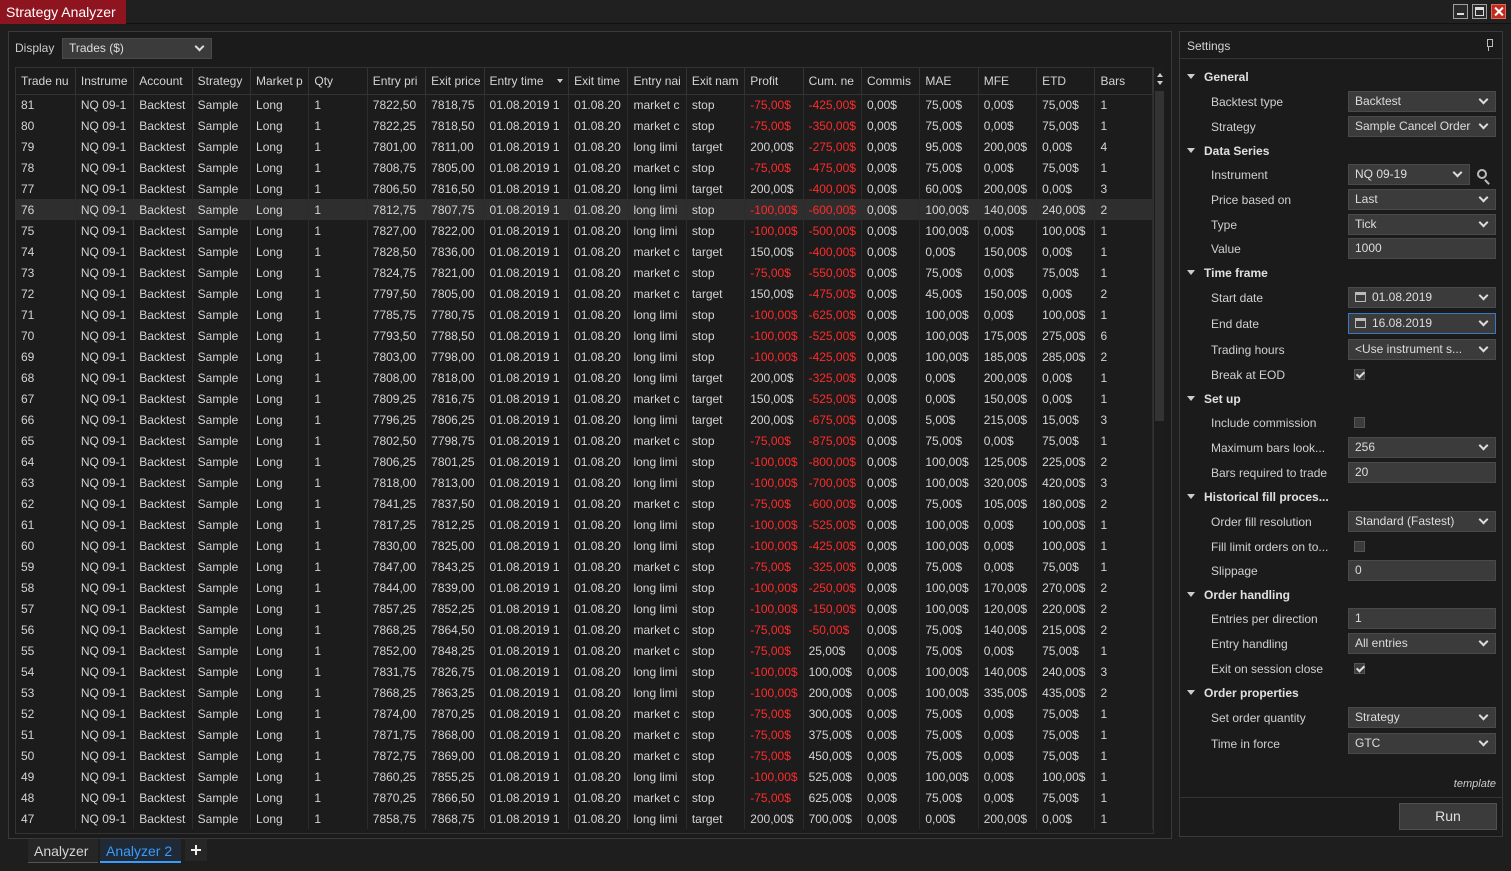 Image resolution: width=1511 pixels, height=871 pixels. I want to click on time-in-force-select: GTC, so click(1422, 743).